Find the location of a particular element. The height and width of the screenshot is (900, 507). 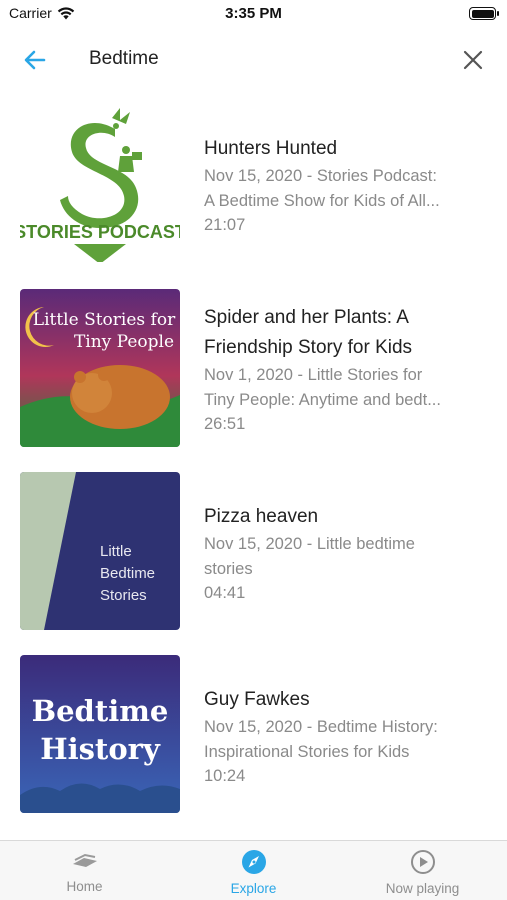

stories-podcast-logo: STORIES PODCAST is located at coordinates (100, 183).